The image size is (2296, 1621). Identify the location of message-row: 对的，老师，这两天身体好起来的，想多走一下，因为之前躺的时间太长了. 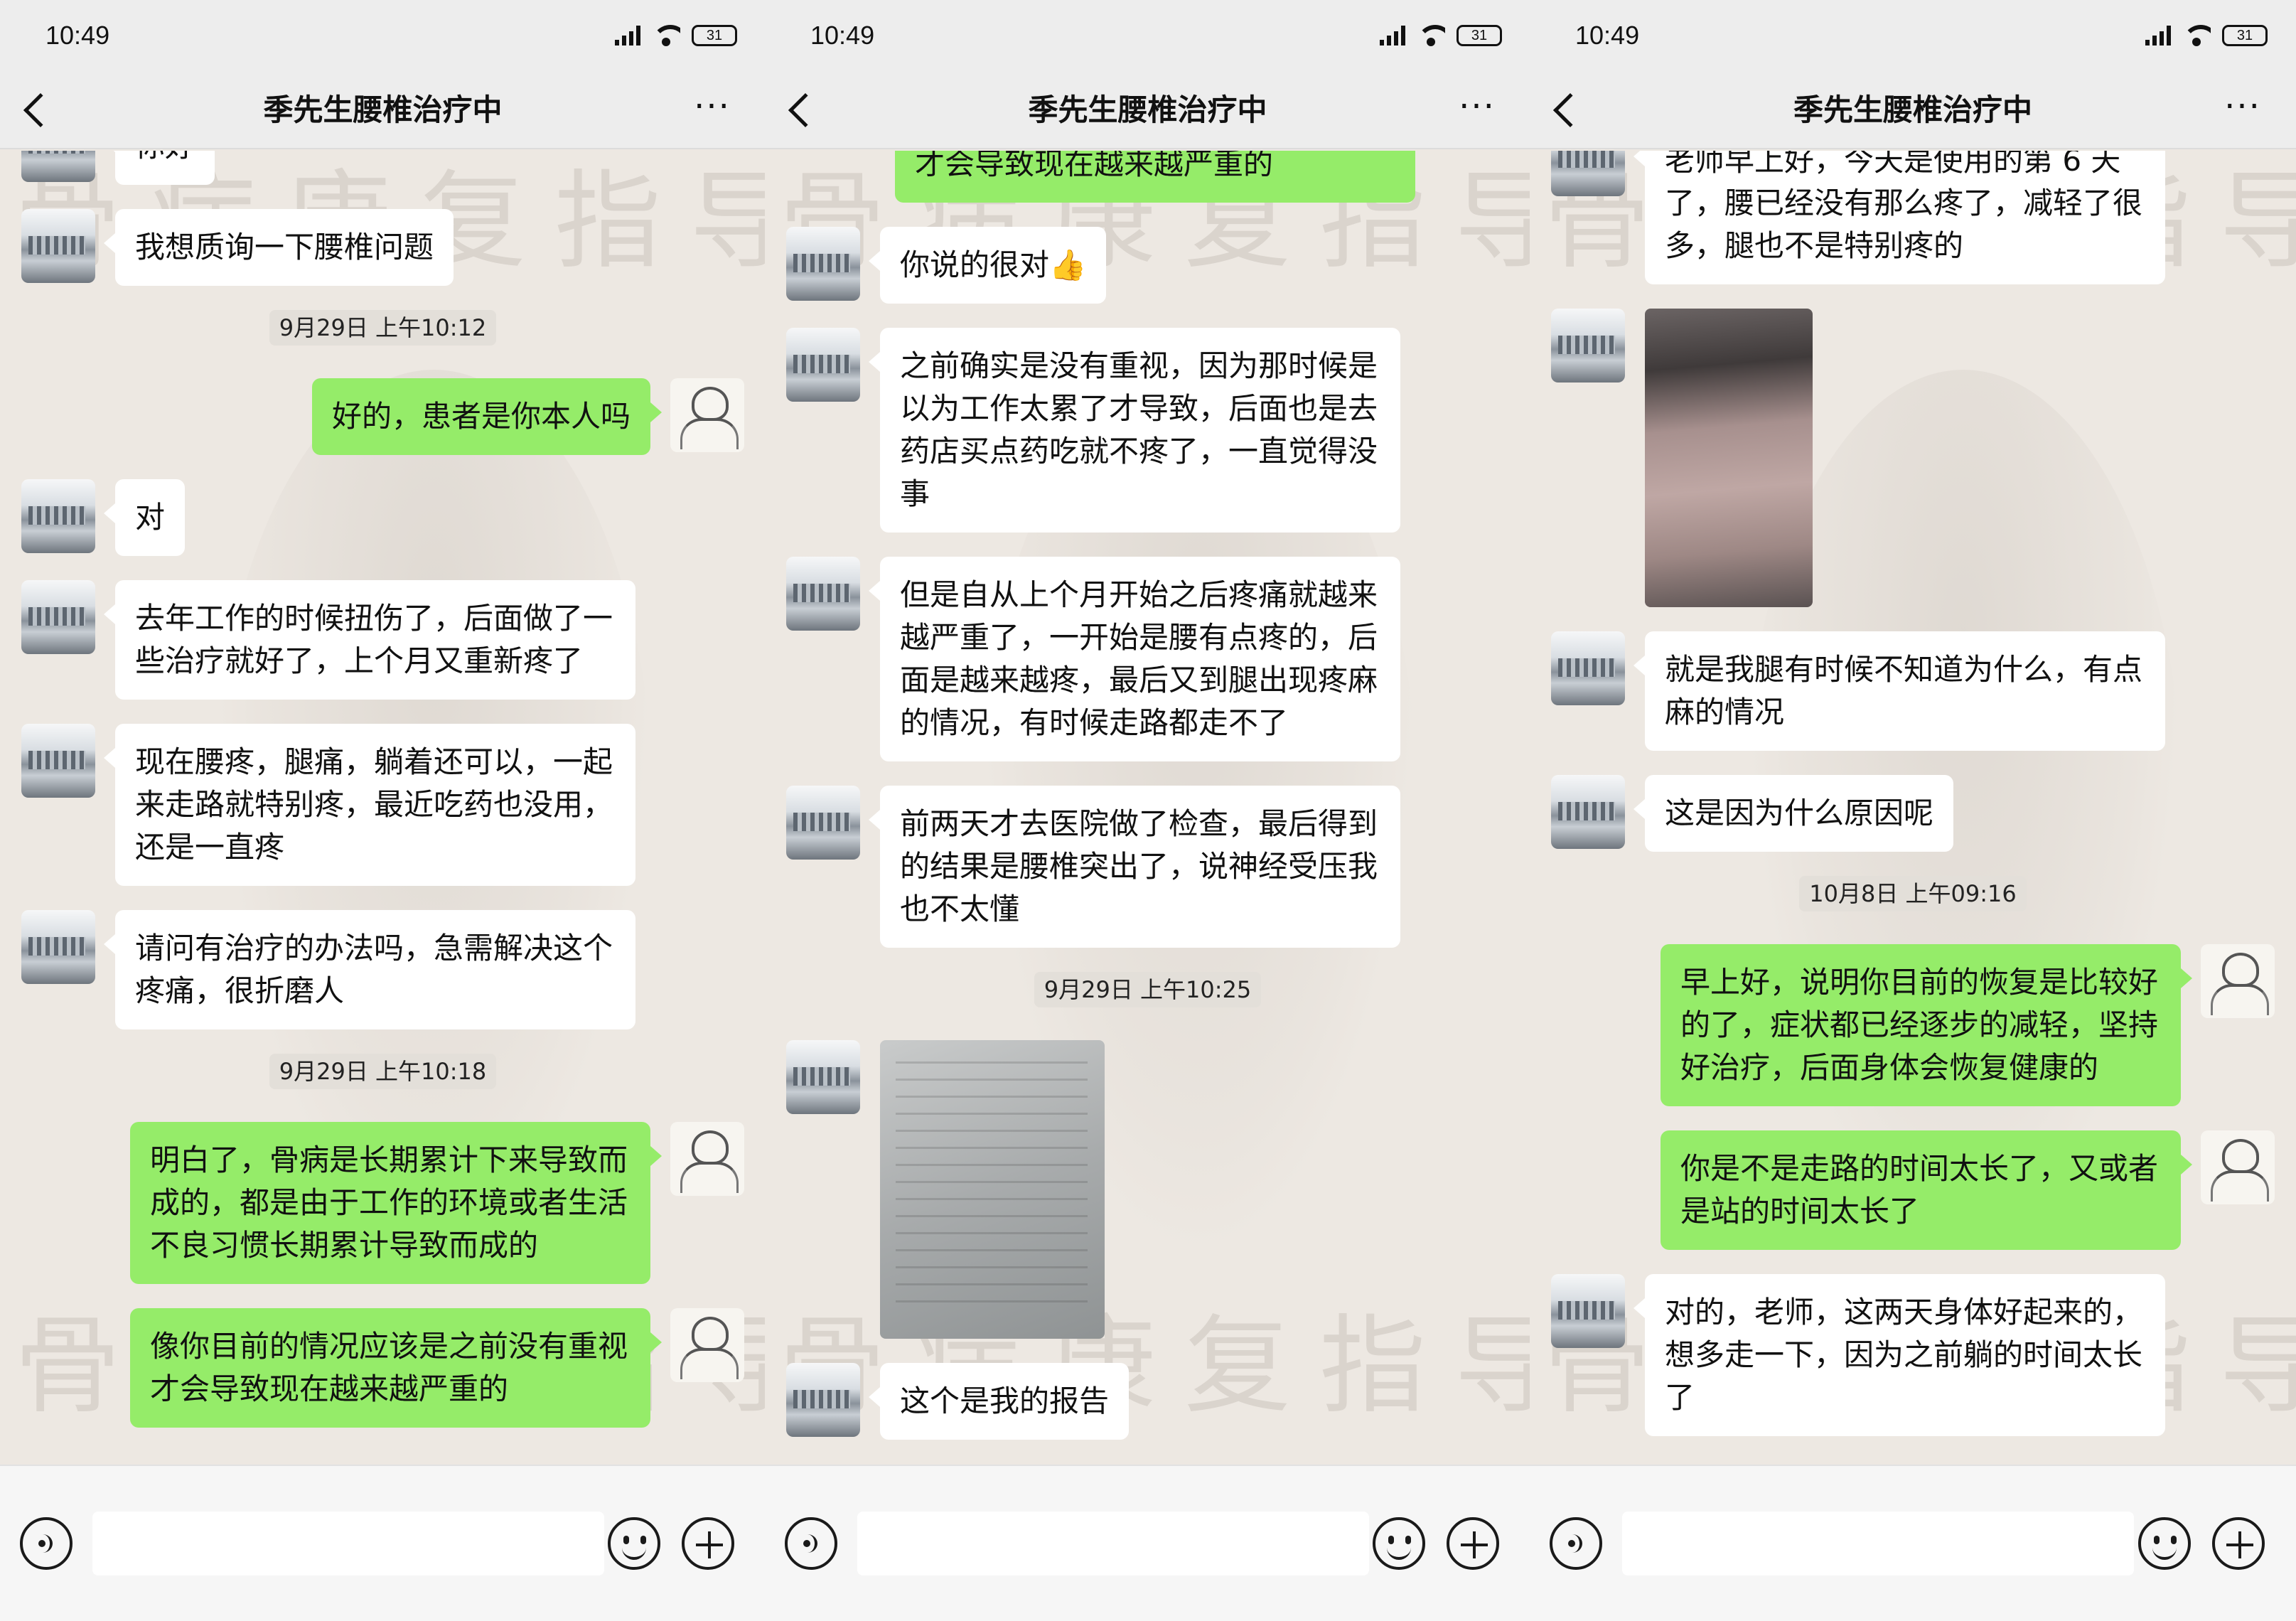
(1913, 1355).